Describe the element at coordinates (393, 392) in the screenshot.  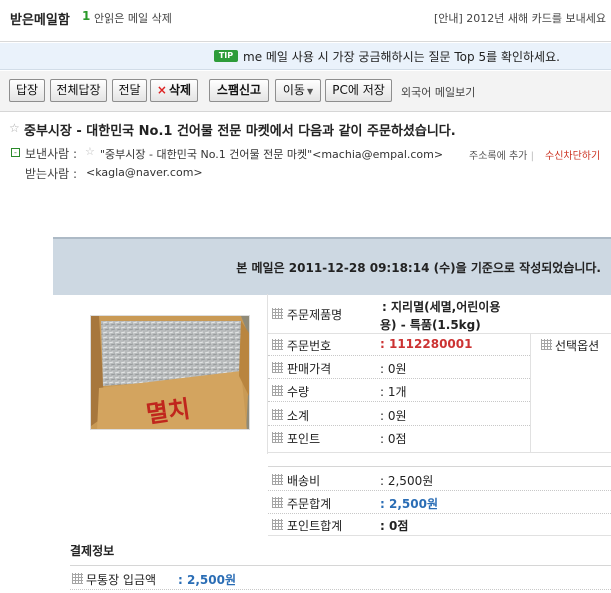
I see `value-quantity: : 1개` at that location.